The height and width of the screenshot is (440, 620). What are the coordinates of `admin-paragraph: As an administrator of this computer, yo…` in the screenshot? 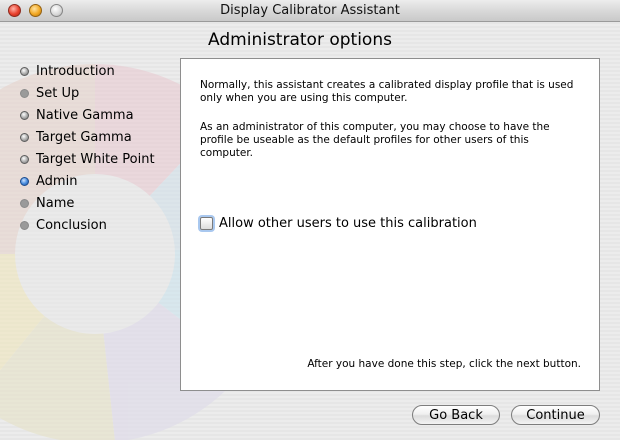 It's located at (375, 140).